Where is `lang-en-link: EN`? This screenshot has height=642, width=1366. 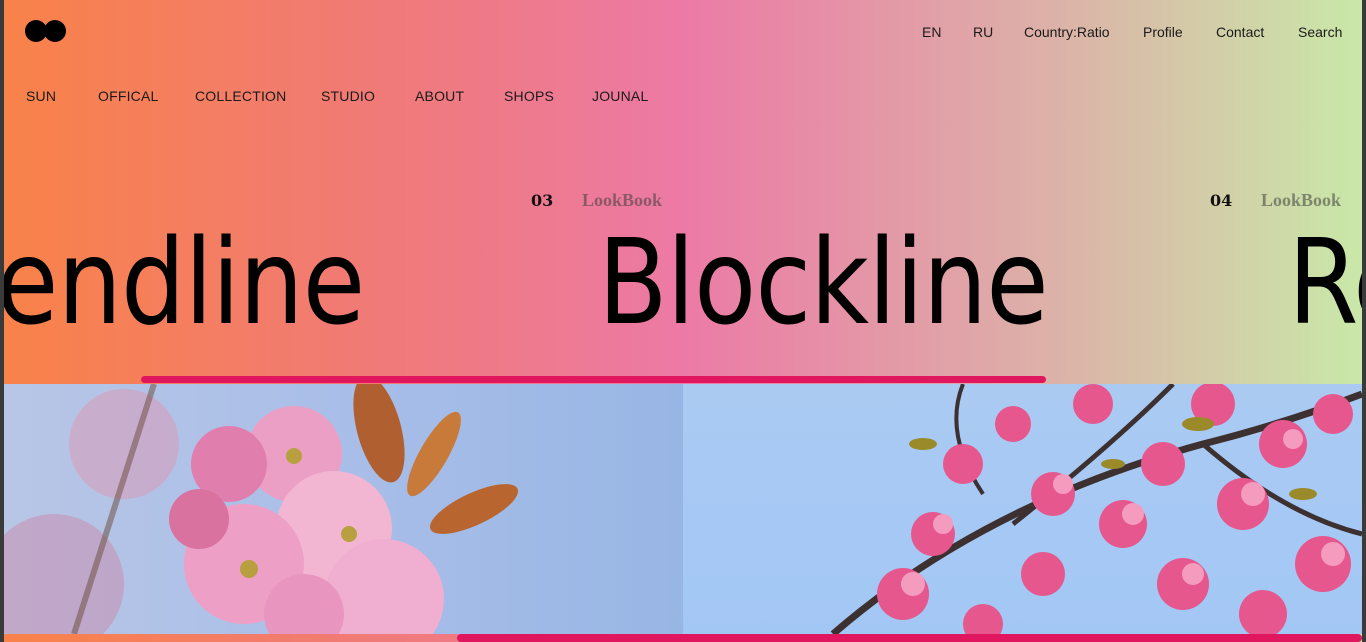 lang-en-link: EN is located at coordinates (931, 32).